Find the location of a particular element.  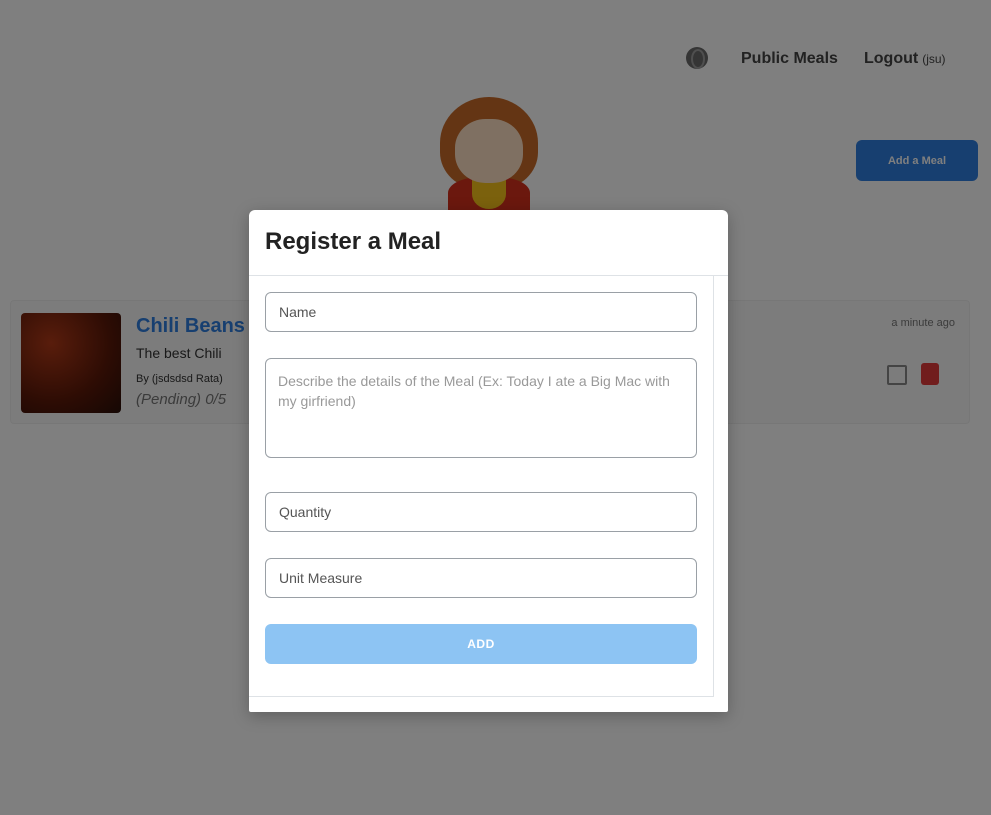

description-textarea is located at coordinates (481, 408).